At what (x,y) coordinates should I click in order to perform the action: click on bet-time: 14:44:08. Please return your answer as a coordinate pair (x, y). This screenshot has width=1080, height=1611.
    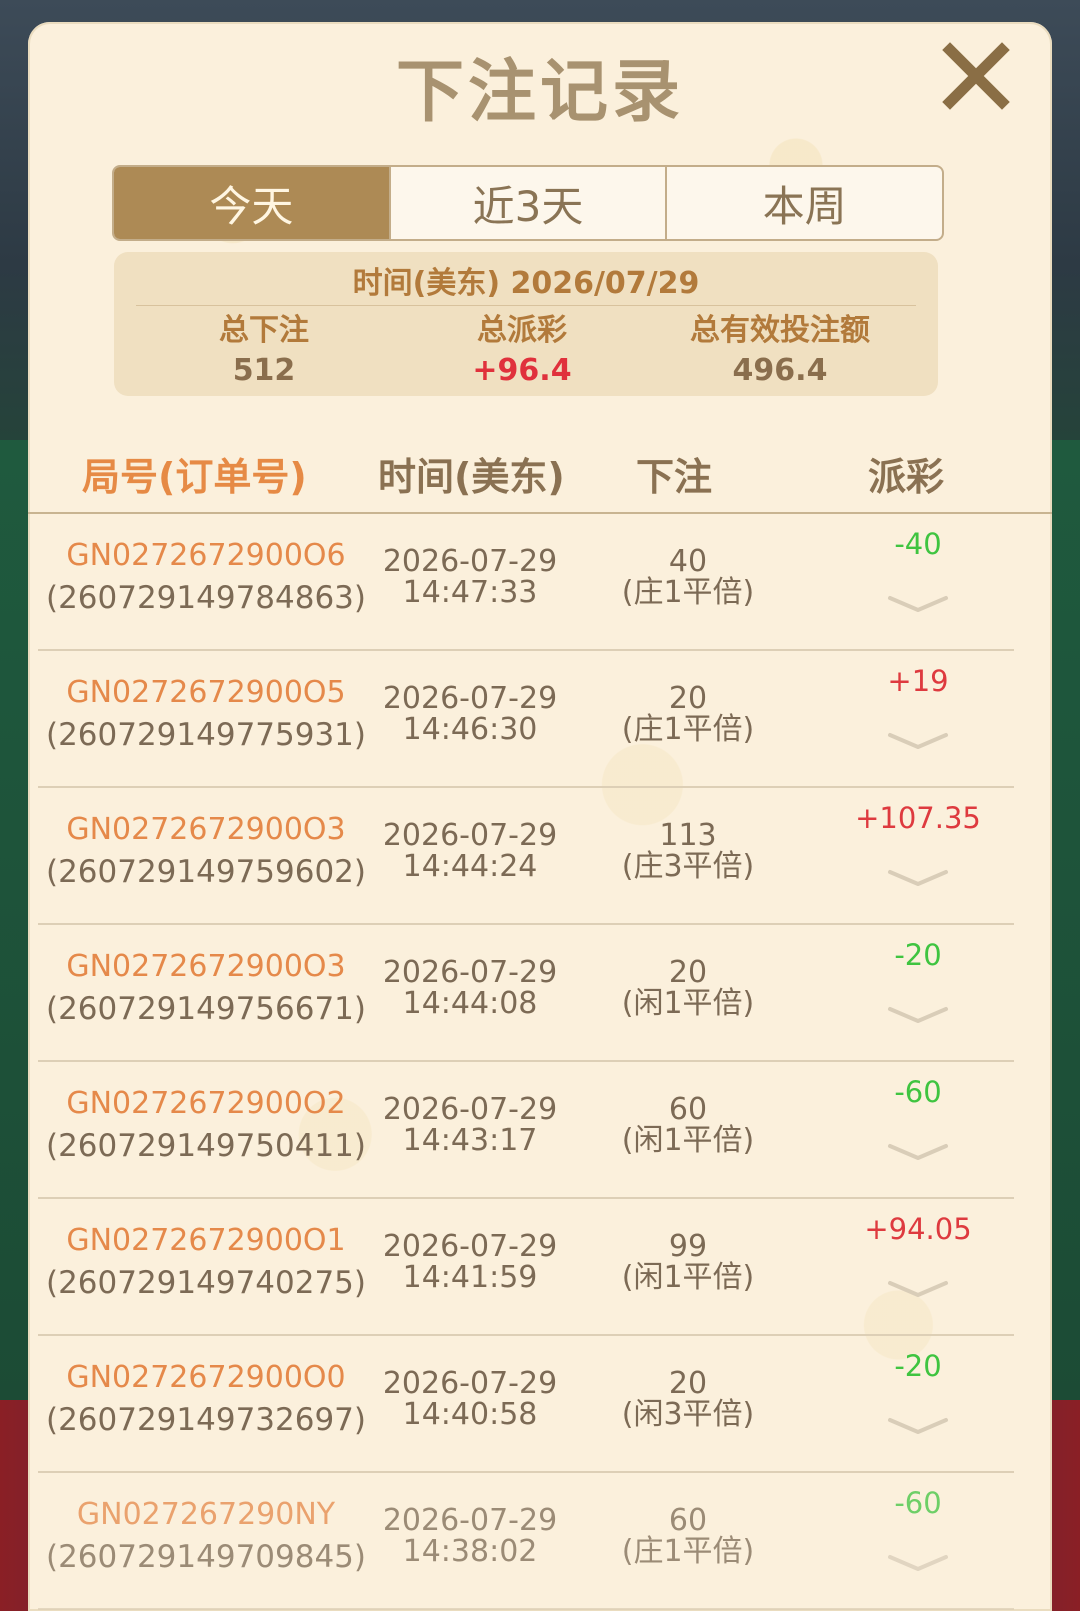
    Looking at the image, I should click on (470, 1003).